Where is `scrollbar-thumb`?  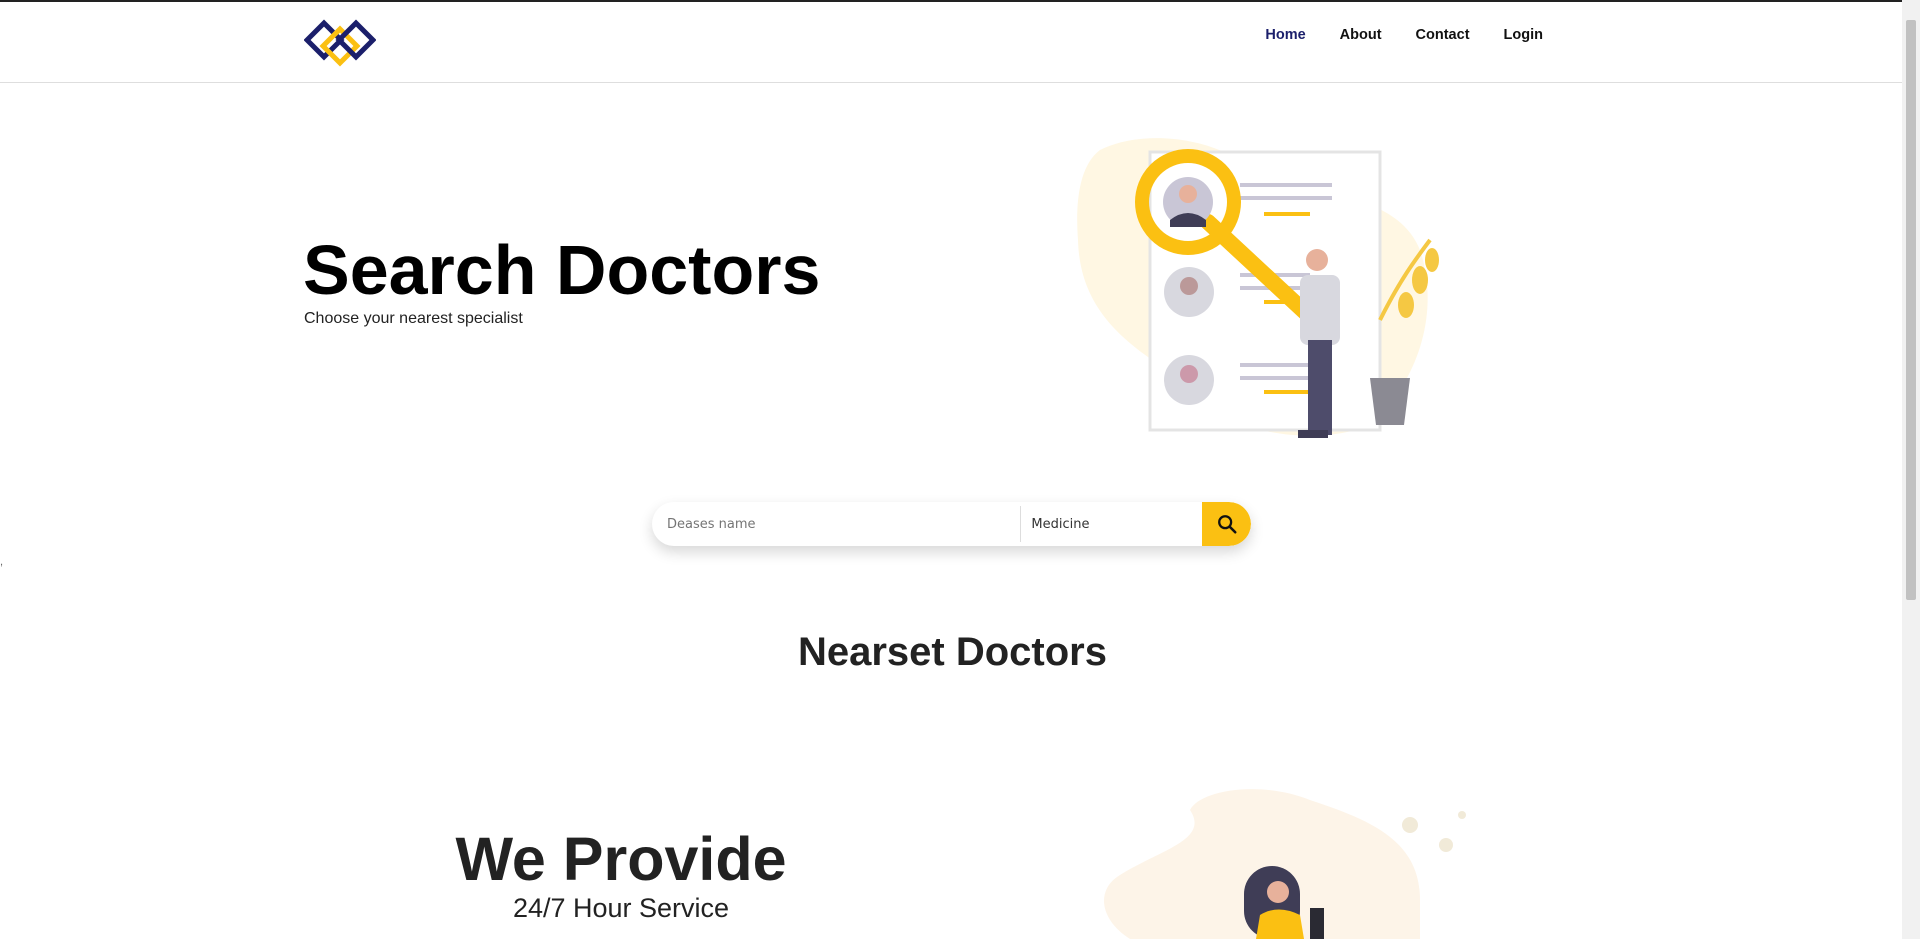
scrollbar-thumb is located at coordinates (1911, 310).